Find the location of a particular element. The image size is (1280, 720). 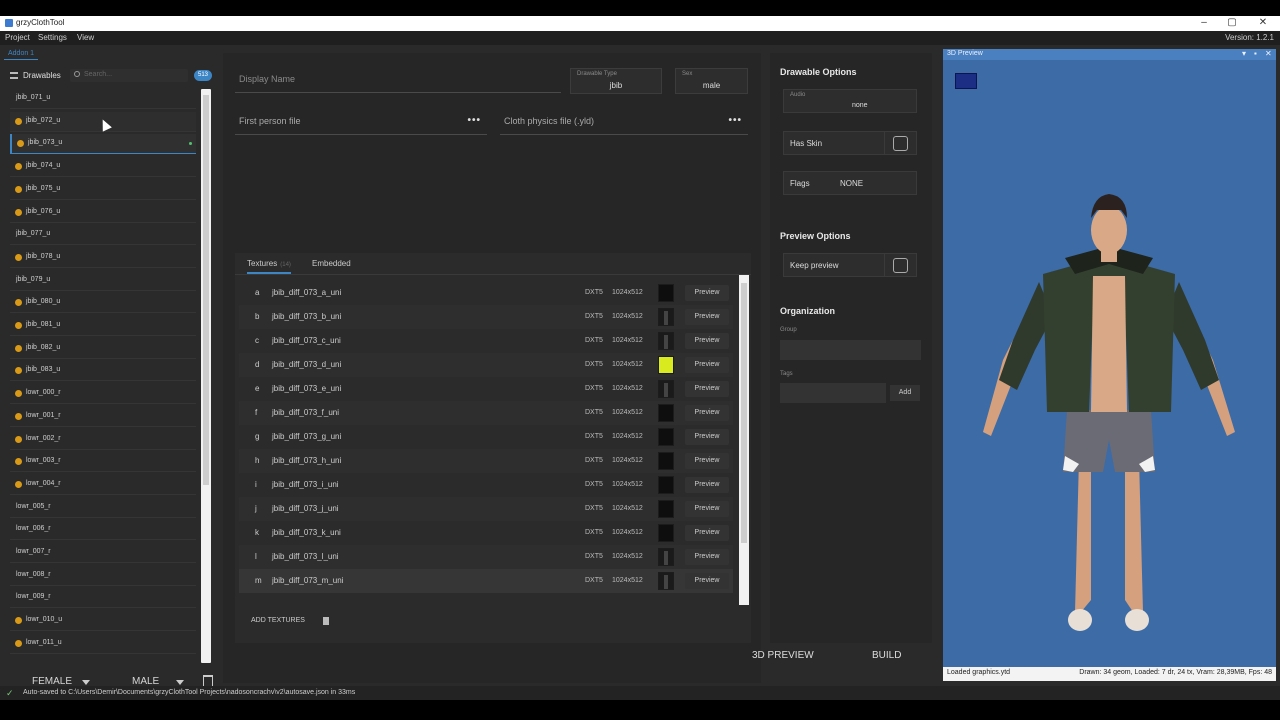

list-item: jbib_075_u is located at coordinates (103, 190).